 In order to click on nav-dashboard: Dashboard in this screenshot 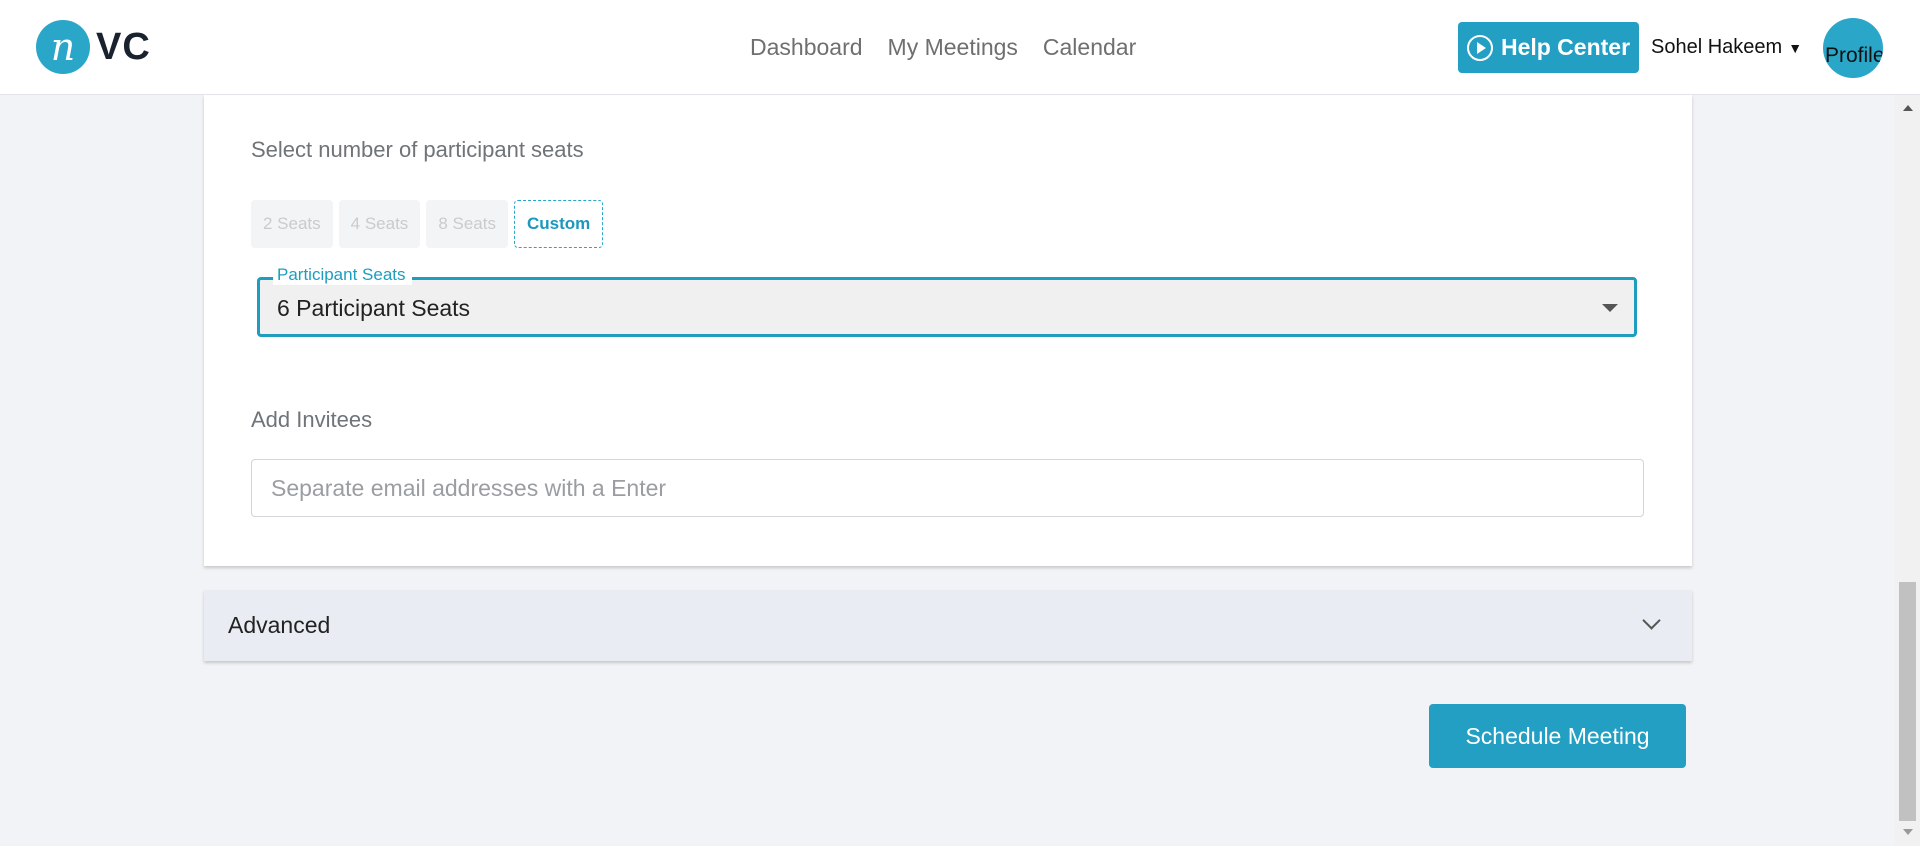, I will do `click(806, 47)`.